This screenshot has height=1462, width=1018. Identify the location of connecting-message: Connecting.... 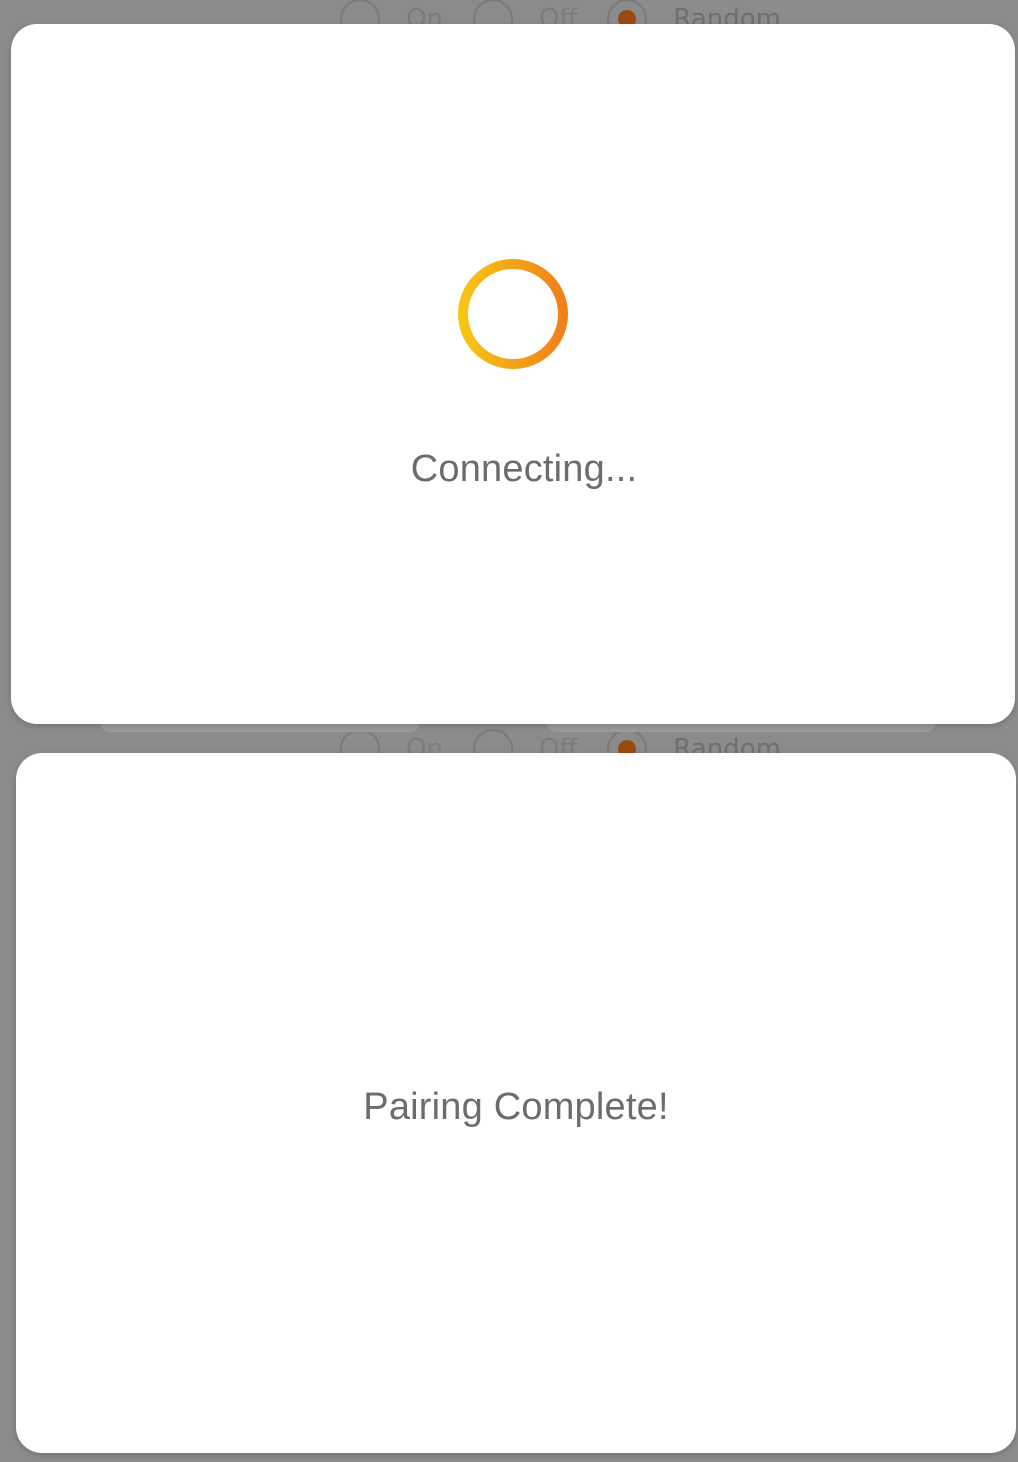
(524, 469).